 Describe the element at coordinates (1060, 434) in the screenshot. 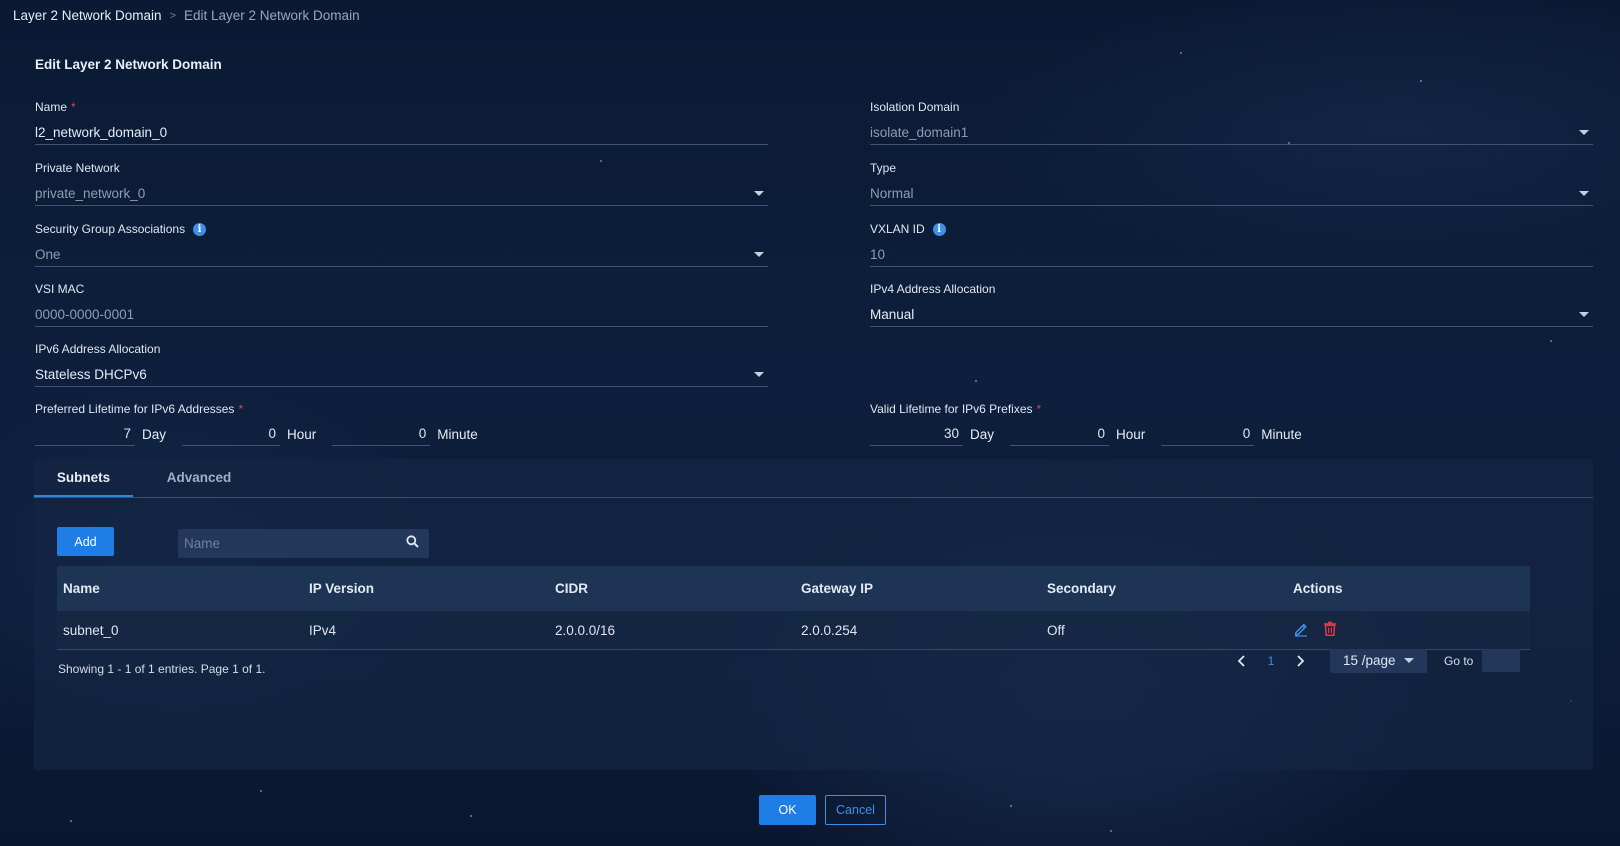

I see `valid-hour-input: 0` at that location.